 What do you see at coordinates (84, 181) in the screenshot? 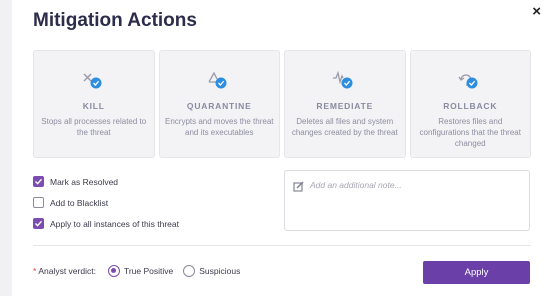
I see `checkbox-label: Mark as Resolved` at bounding box center [84, 181].